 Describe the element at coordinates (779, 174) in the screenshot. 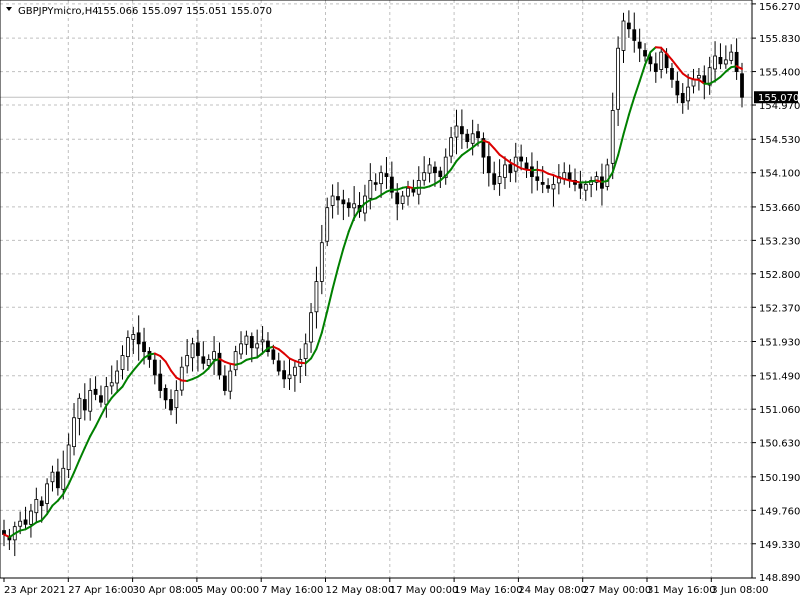

I see `y-tick-label: 154.100` at that location.